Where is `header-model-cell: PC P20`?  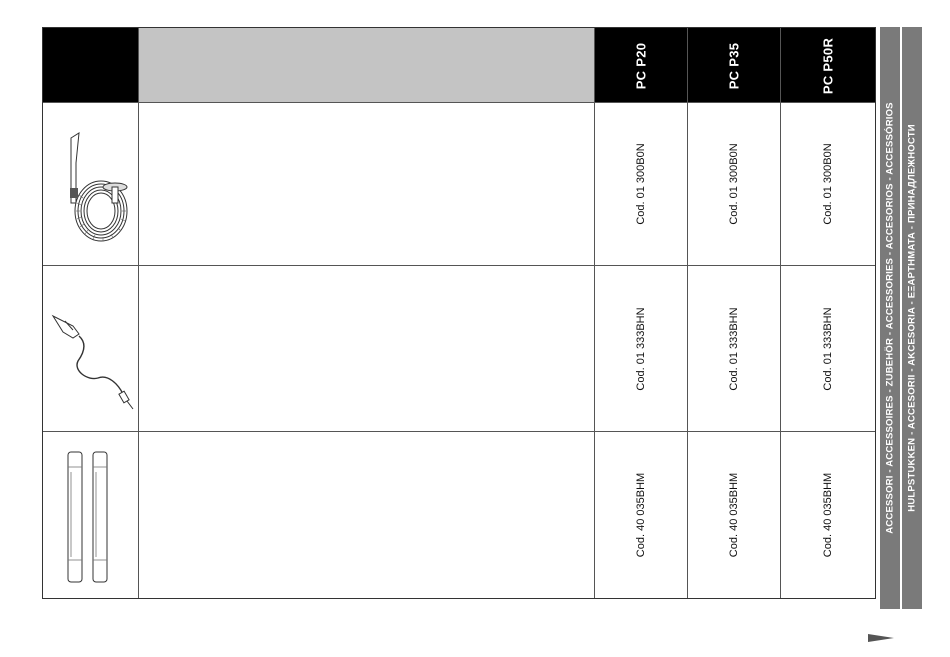 header-model-cell: PC P20 is located at coordinates (641, 65).